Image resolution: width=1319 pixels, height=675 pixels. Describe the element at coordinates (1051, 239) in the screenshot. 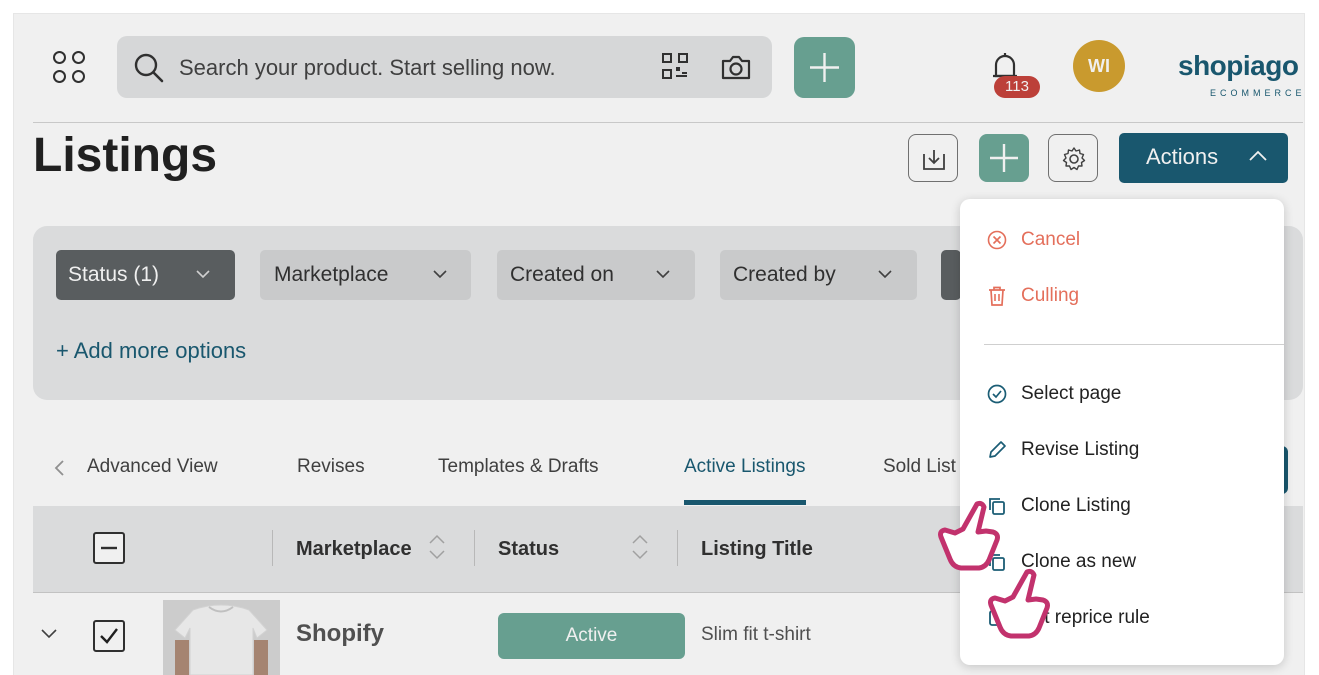

I see `menu-item-label: Cancel` at that location.